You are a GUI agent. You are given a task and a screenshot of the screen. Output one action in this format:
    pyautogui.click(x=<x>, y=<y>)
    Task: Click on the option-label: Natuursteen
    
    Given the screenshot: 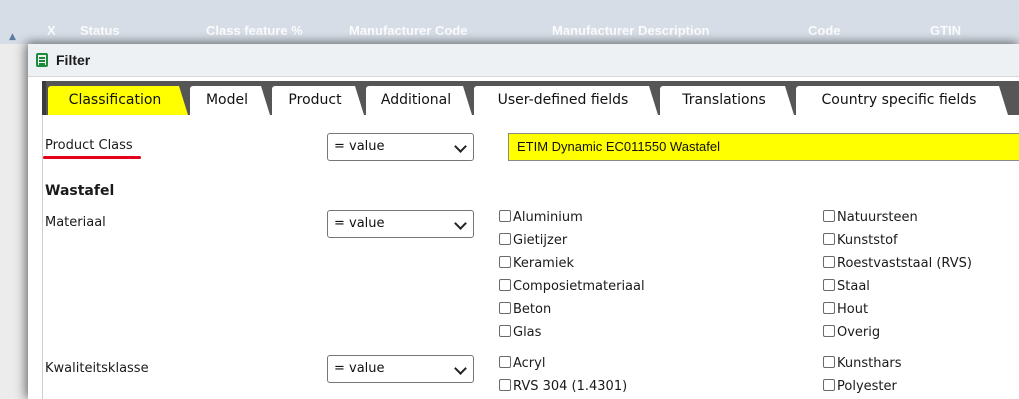 What is the action you would take?
    pyautogui.click(x=877, y=217)
    